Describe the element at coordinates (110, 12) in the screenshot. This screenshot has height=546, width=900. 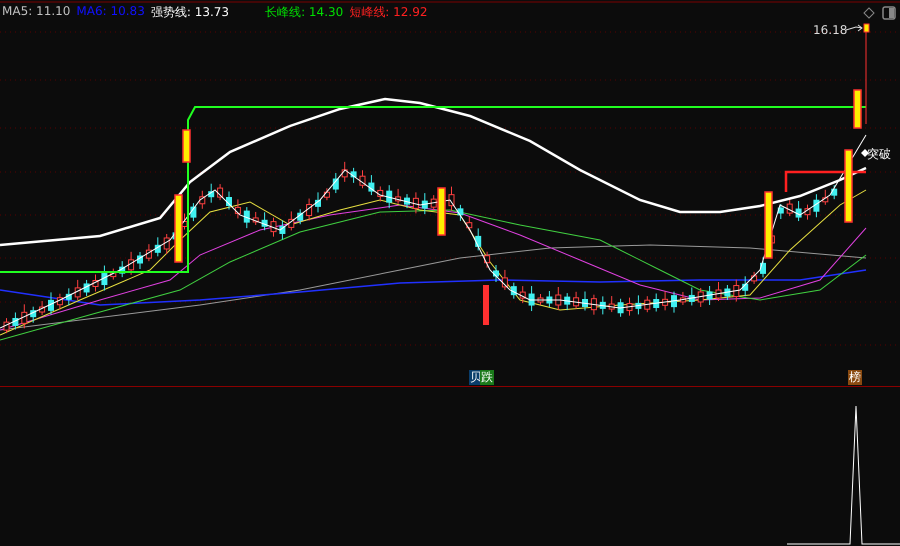
I see `legend-label: MA6: 10.83` at that location.